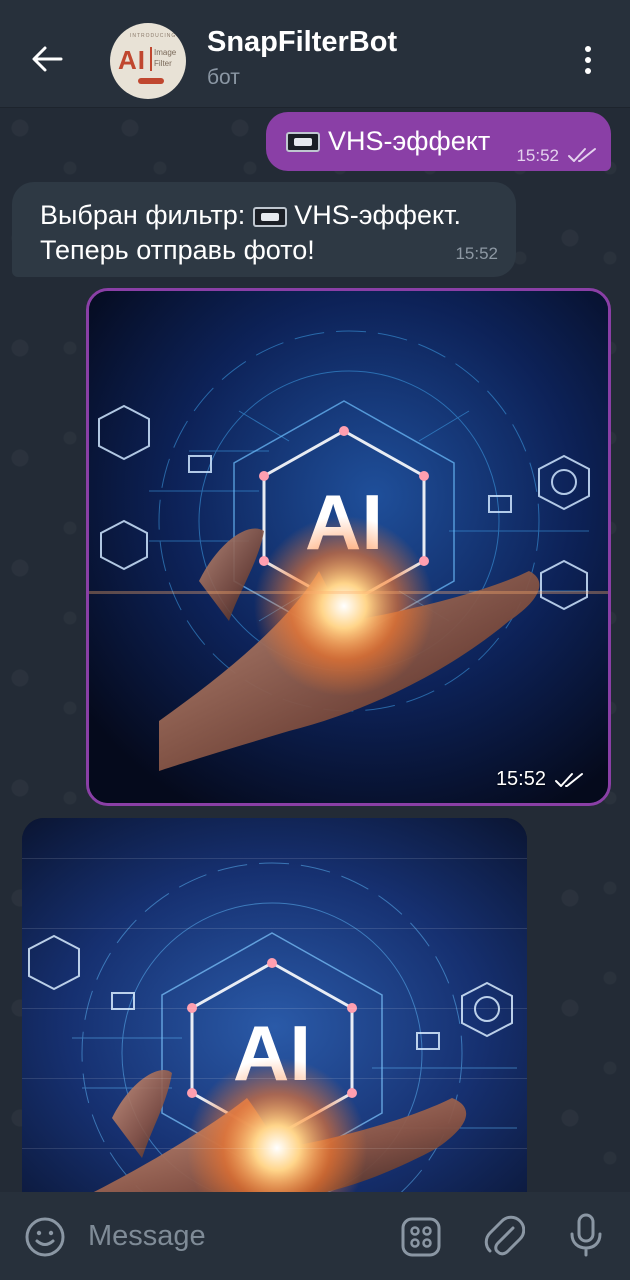  Describe the element at coordinates (223, 77) in the screenshot. I see `chat-subtitle: бот` at that location.